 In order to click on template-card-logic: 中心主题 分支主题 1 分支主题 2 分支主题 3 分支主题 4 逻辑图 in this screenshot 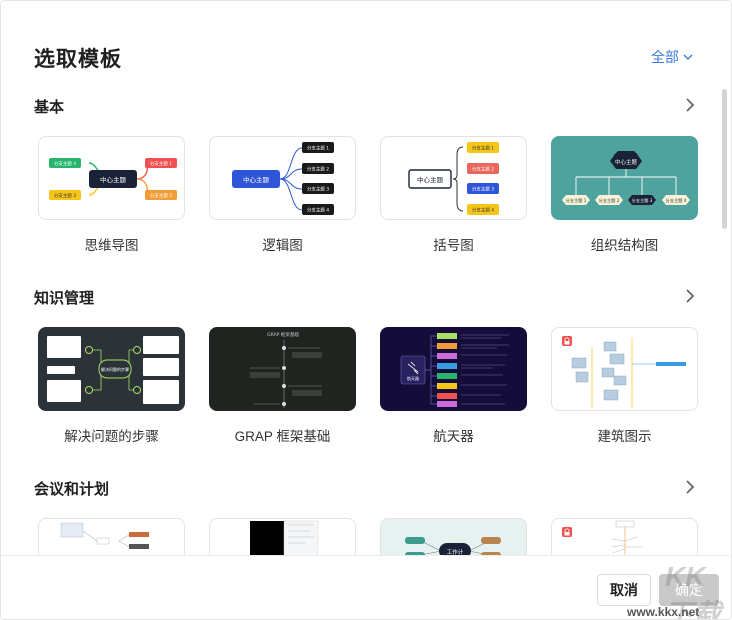, I will do `click(282, 195)`.